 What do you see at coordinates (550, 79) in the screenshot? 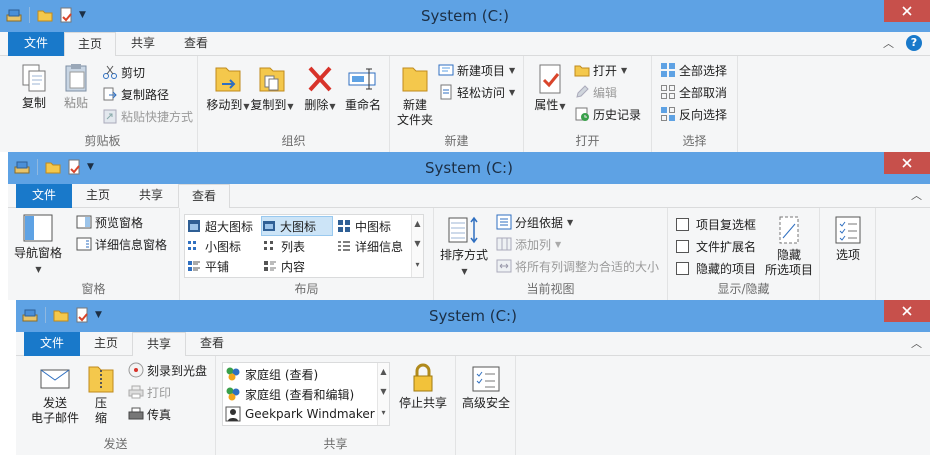
I see `properties-check-icon` at bounding box center [550, 79].